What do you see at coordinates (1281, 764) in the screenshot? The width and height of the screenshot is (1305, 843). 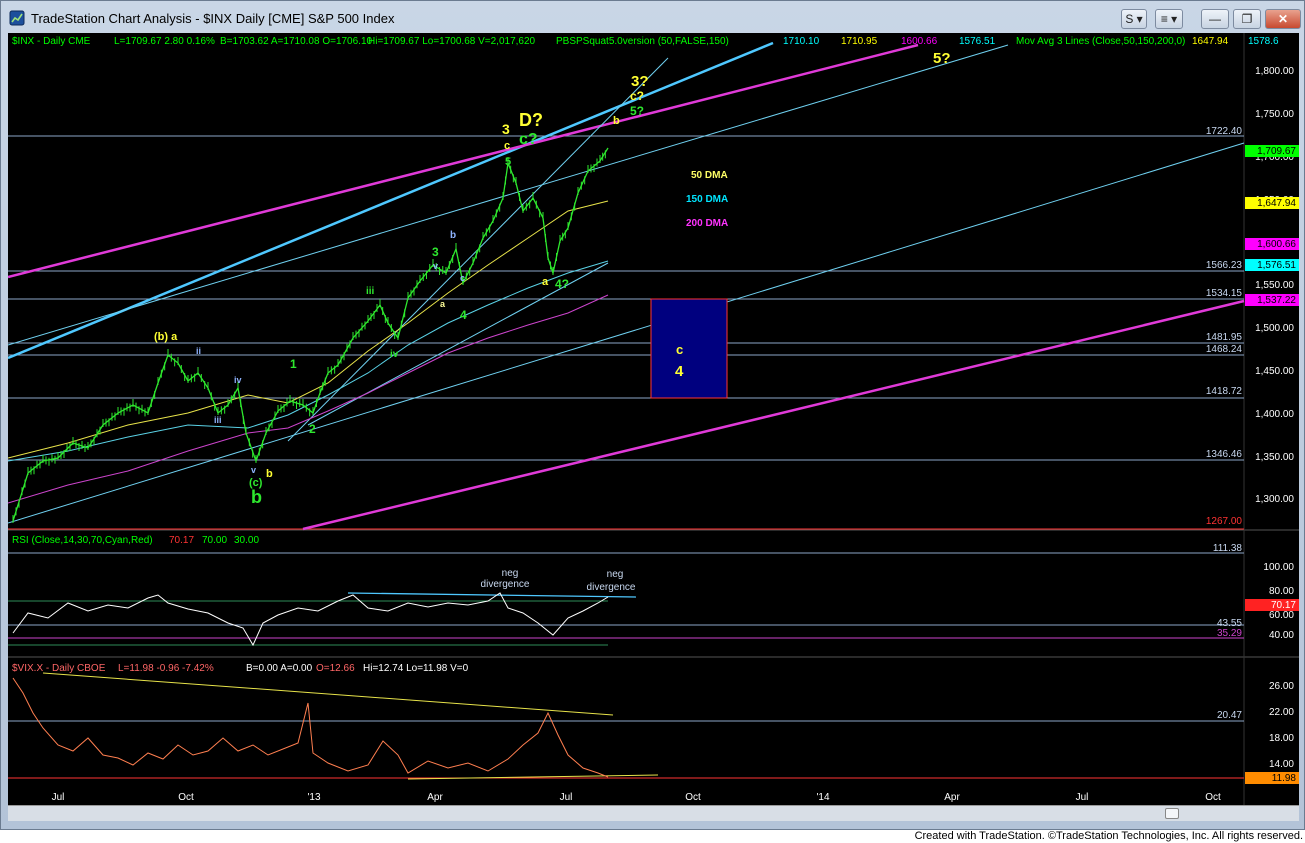 I see `vix-axis-tick: 14.00` at bounding box center [1281, 764].